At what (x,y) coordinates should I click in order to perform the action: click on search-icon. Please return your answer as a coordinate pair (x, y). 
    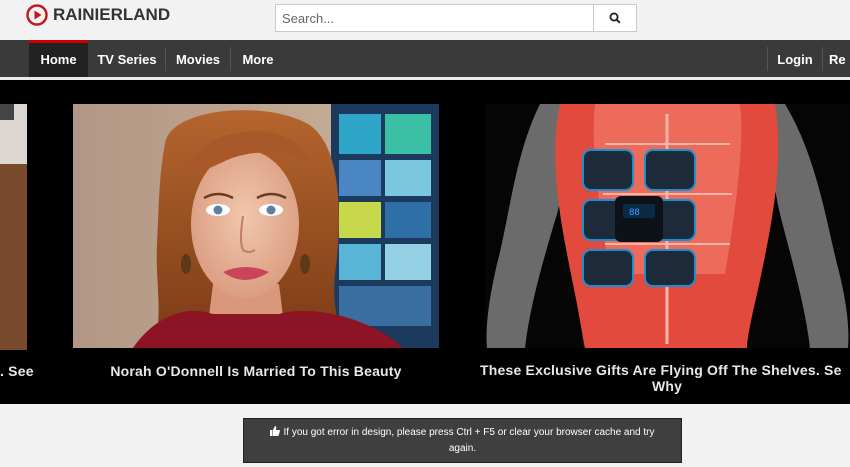
    Looking at the image, I should click on (615, 18).